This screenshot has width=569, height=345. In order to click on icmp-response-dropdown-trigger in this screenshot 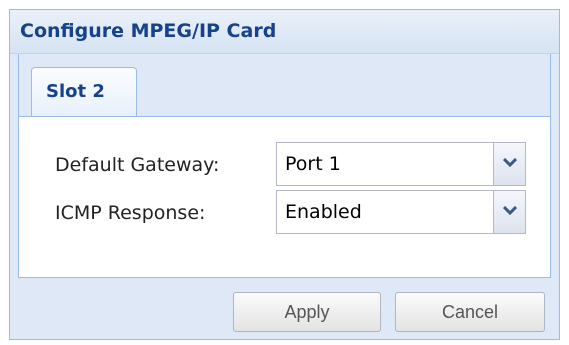, I will do `click(509, 212)`.